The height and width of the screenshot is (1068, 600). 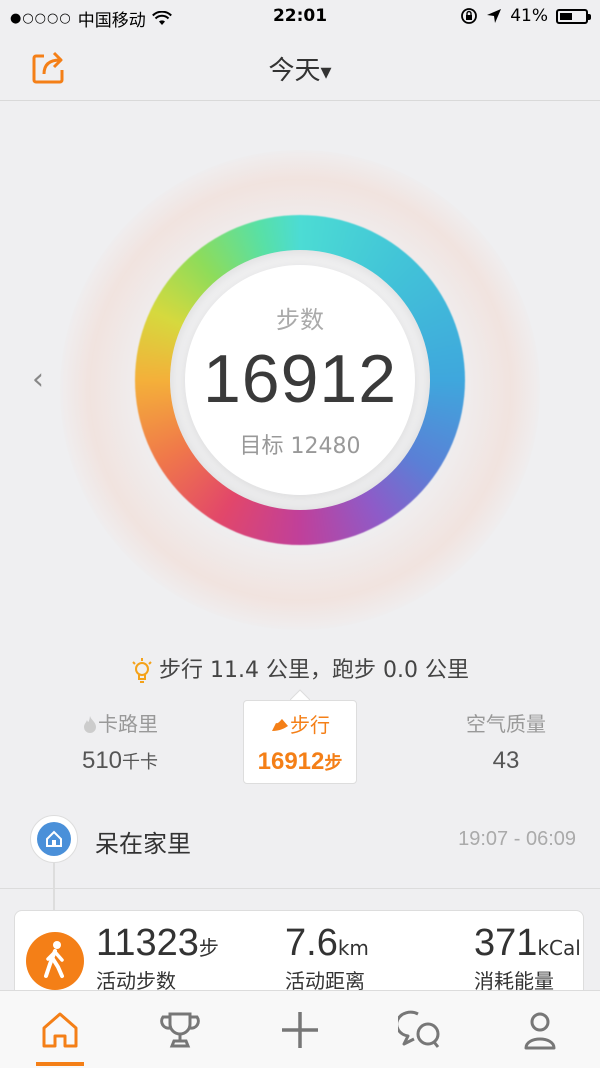 What do you see at coordinates (506, 741) in the screenshot?
I see `stat-air-quality: 空气质量 43` at bounding box center [506, 741].